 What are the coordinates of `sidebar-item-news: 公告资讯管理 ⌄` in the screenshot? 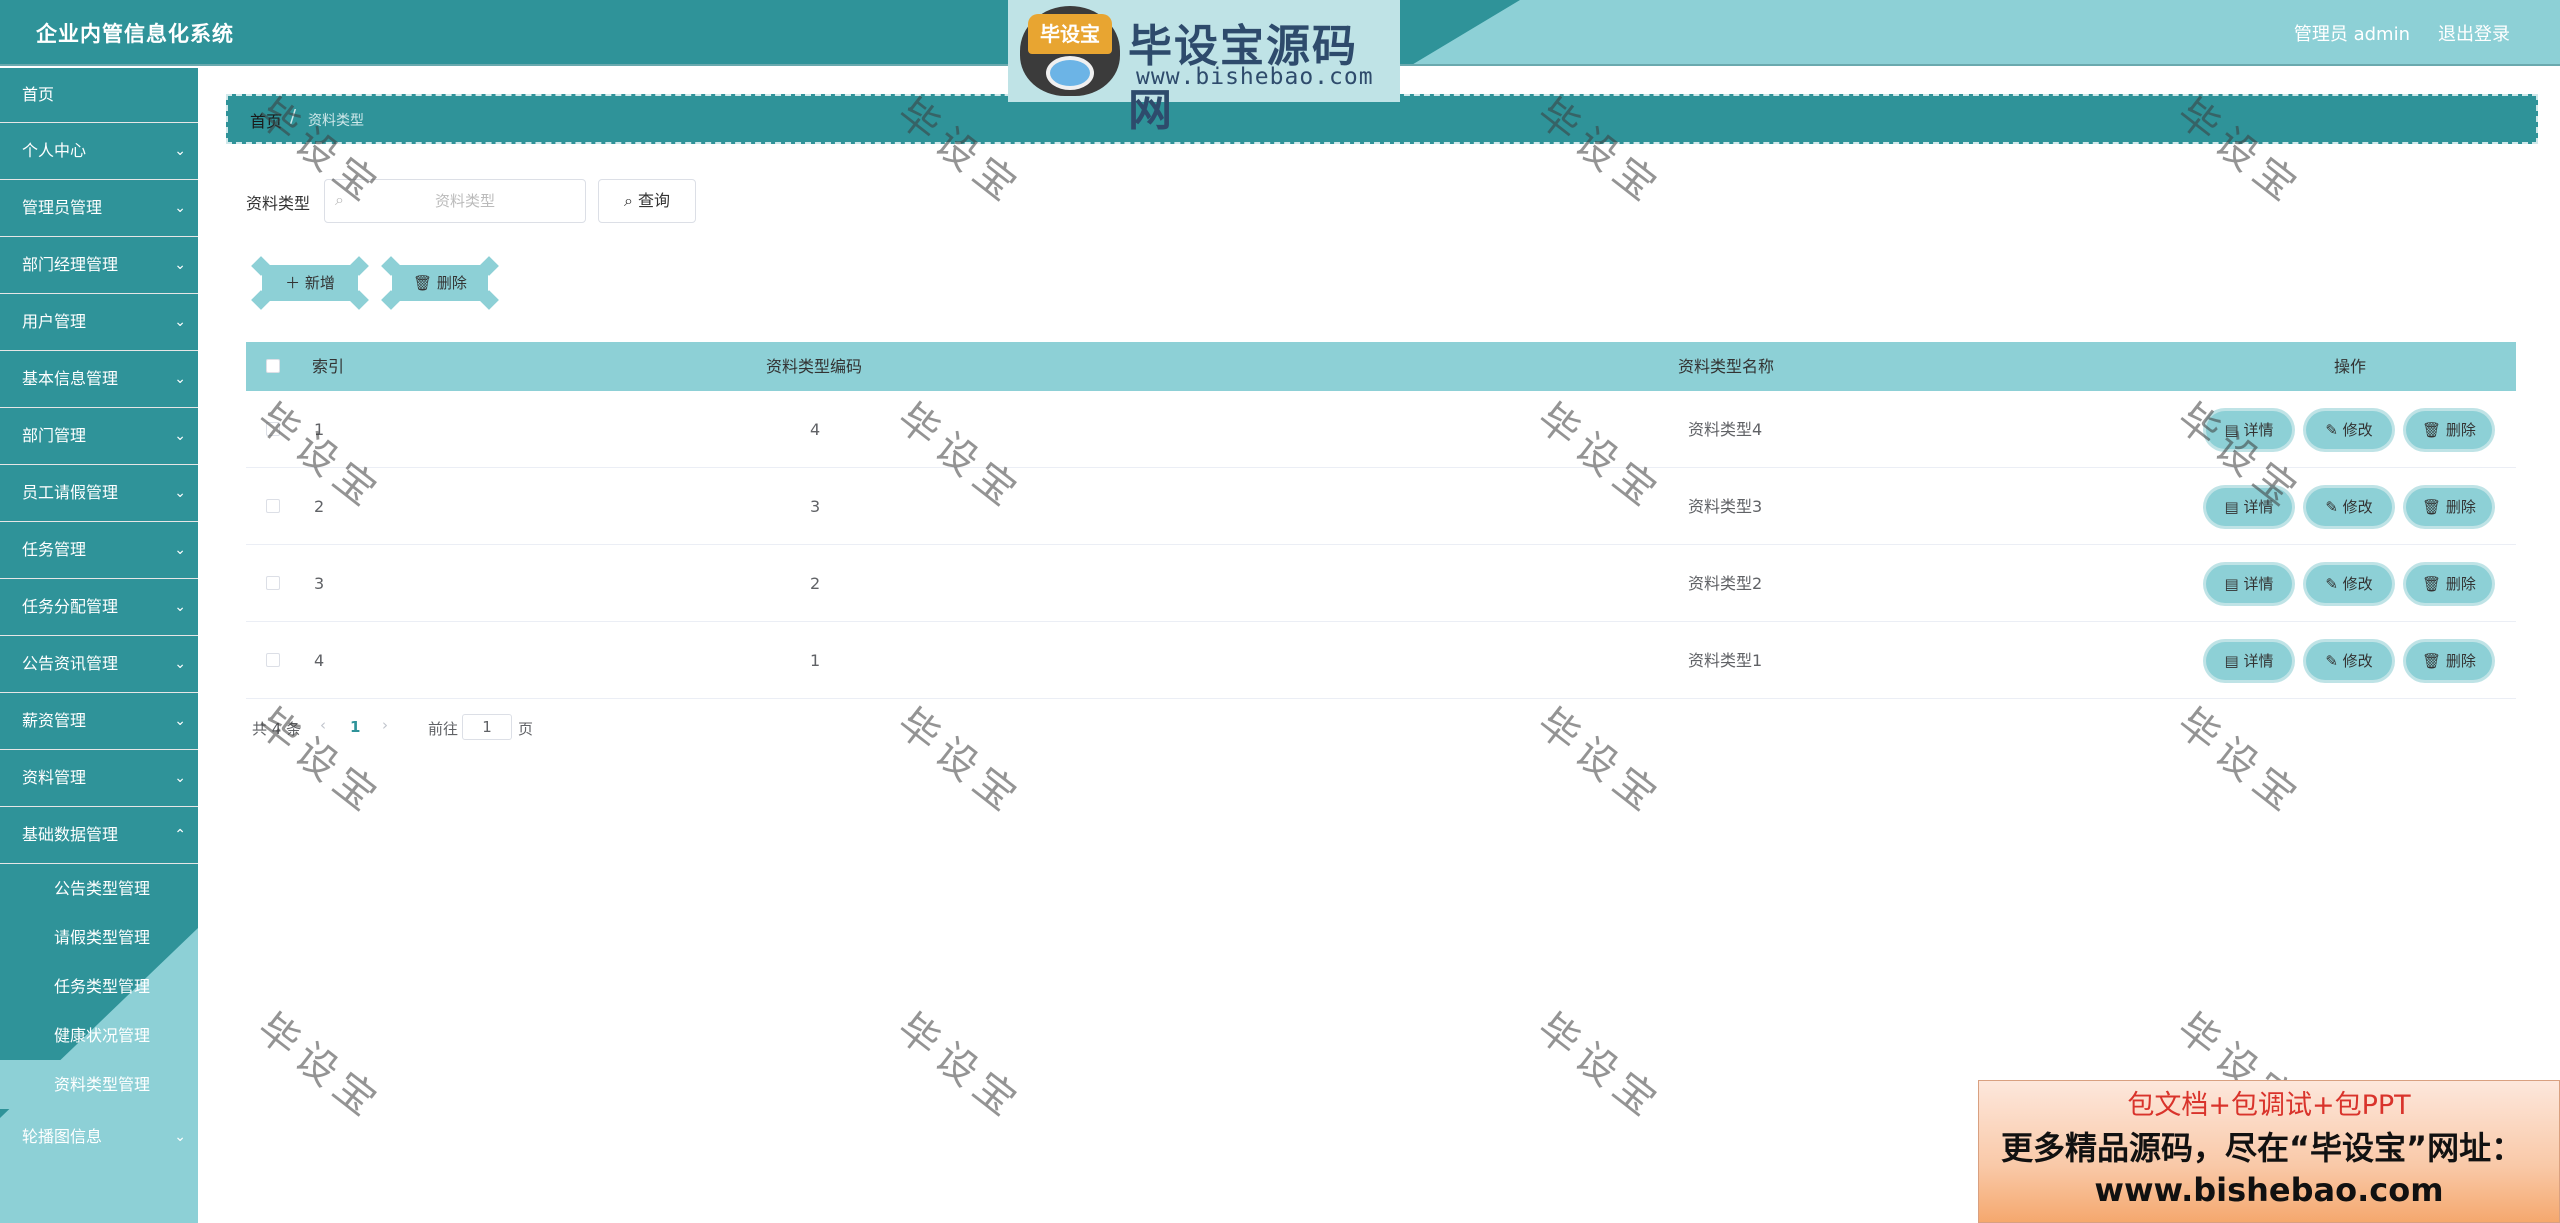 It's located at (99, 664).